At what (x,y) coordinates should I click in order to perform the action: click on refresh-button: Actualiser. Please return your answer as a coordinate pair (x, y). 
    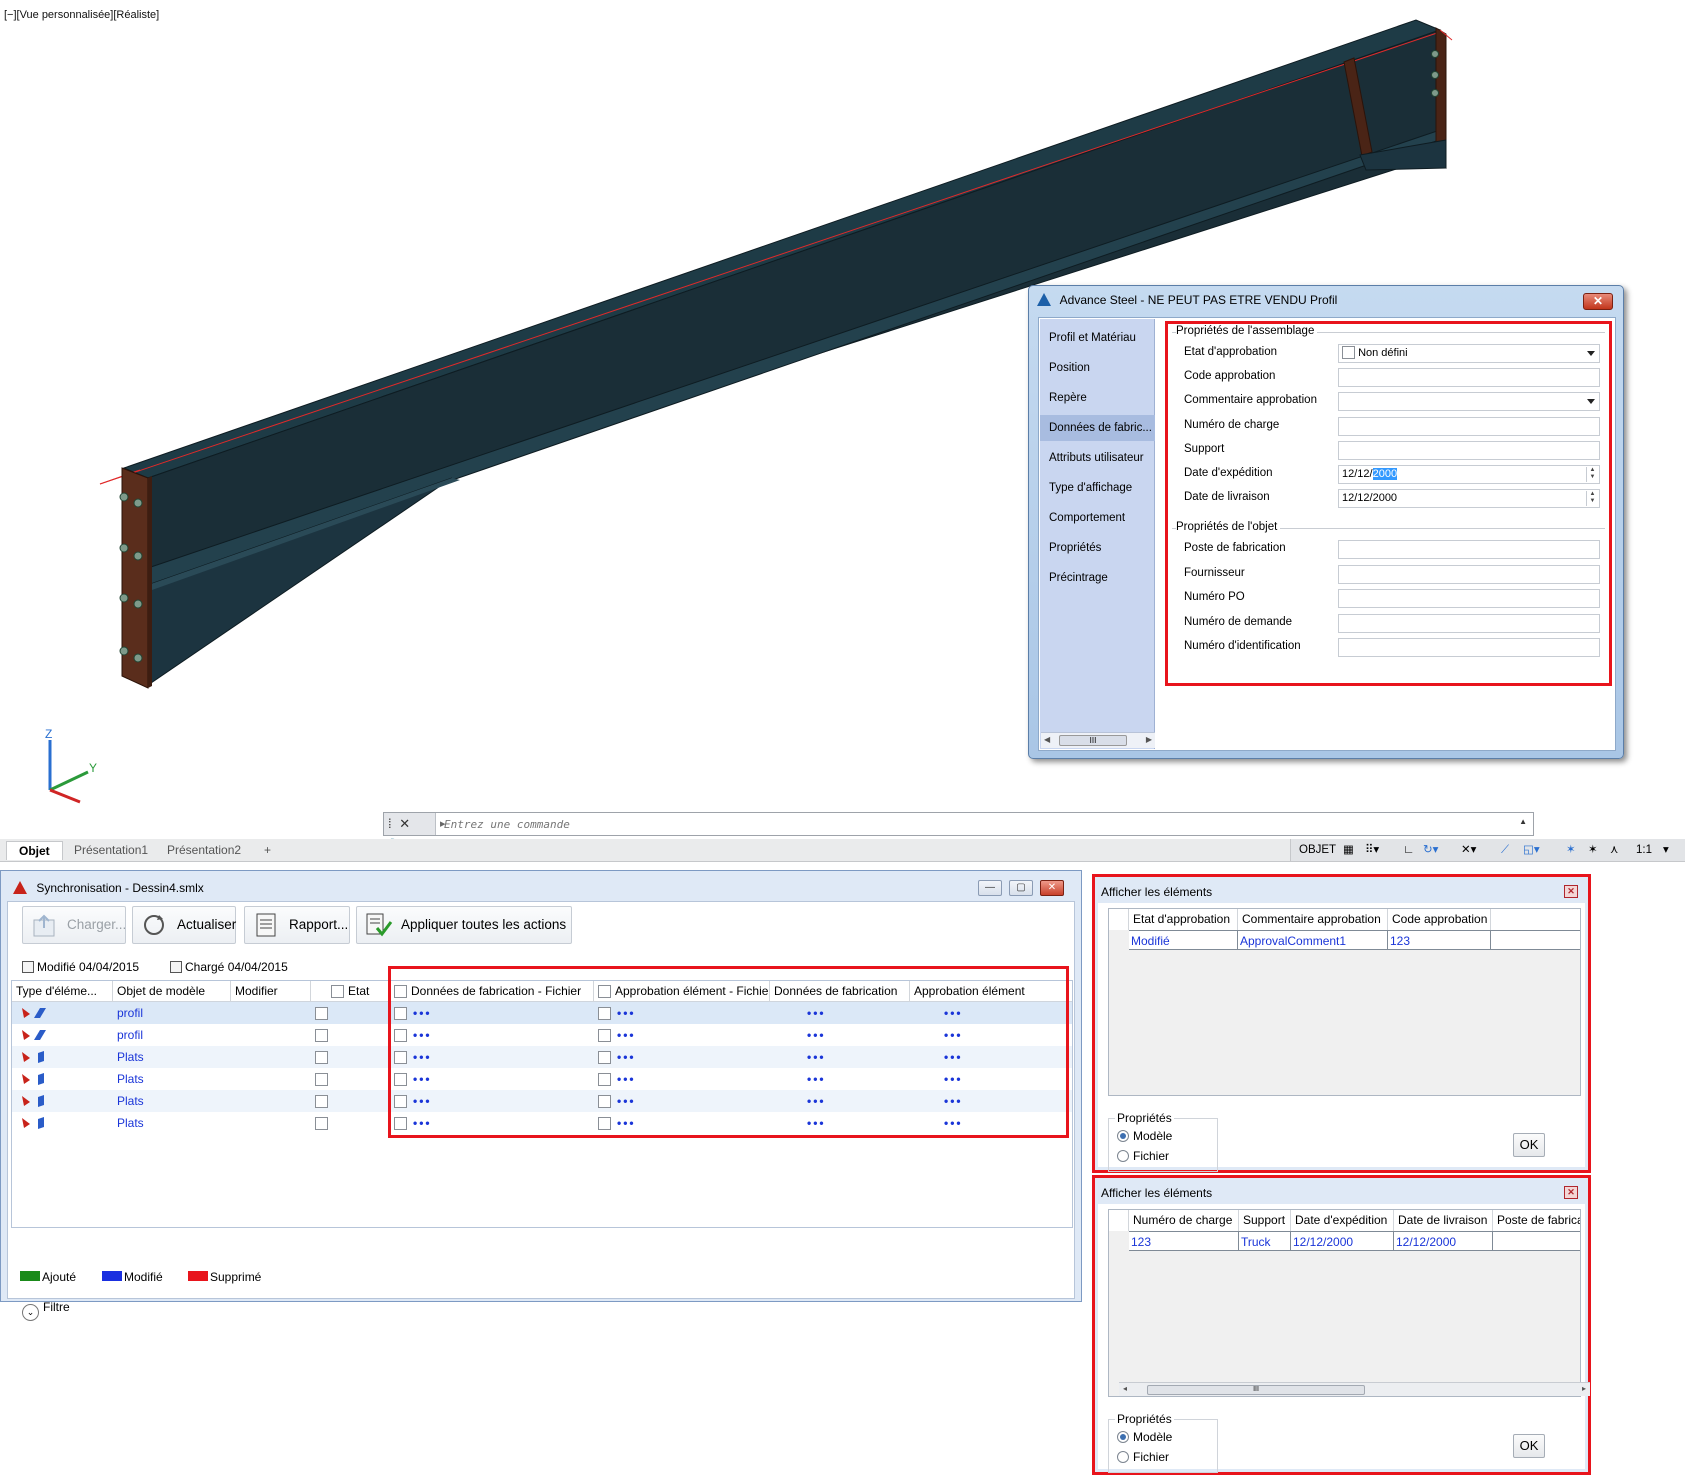
    Looking at the image, I should click on (184, 925).